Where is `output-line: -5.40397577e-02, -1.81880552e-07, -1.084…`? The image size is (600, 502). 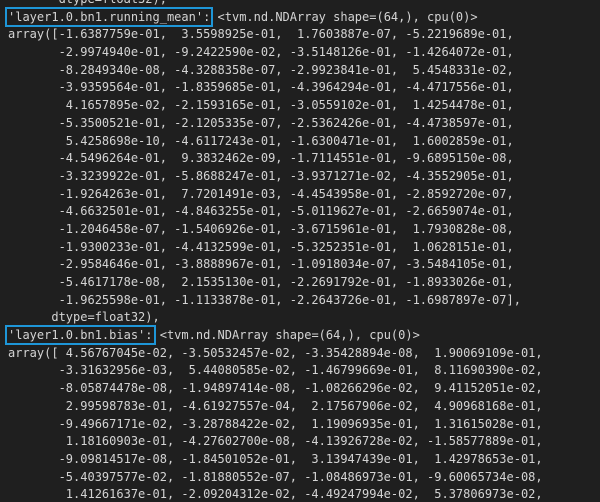
output-line: -5.40397577e-02, -1.81880552e-07, -1.084… is located at coordinates (275, 476).